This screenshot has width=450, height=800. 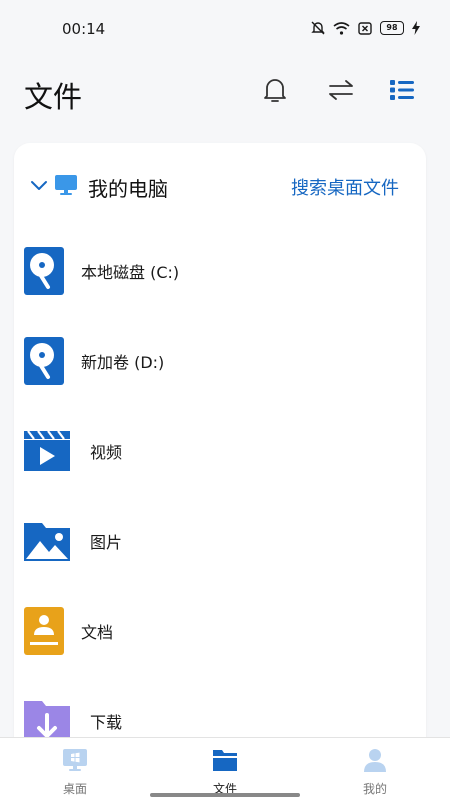 What do you see at coordinates (39, 186) in the screenshot?
I see `chevron-down-icon` at bounding box center [39, 186].